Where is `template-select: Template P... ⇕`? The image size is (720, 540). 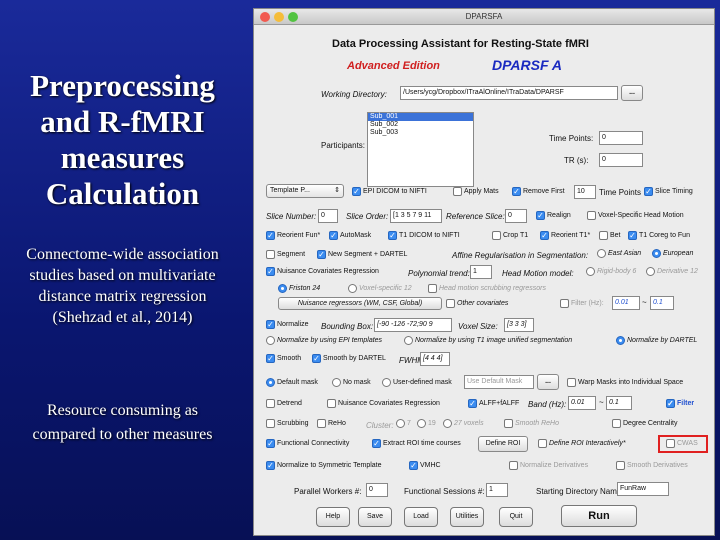 template-select: Template P... ⇕ is located at coordinates (305, 191).